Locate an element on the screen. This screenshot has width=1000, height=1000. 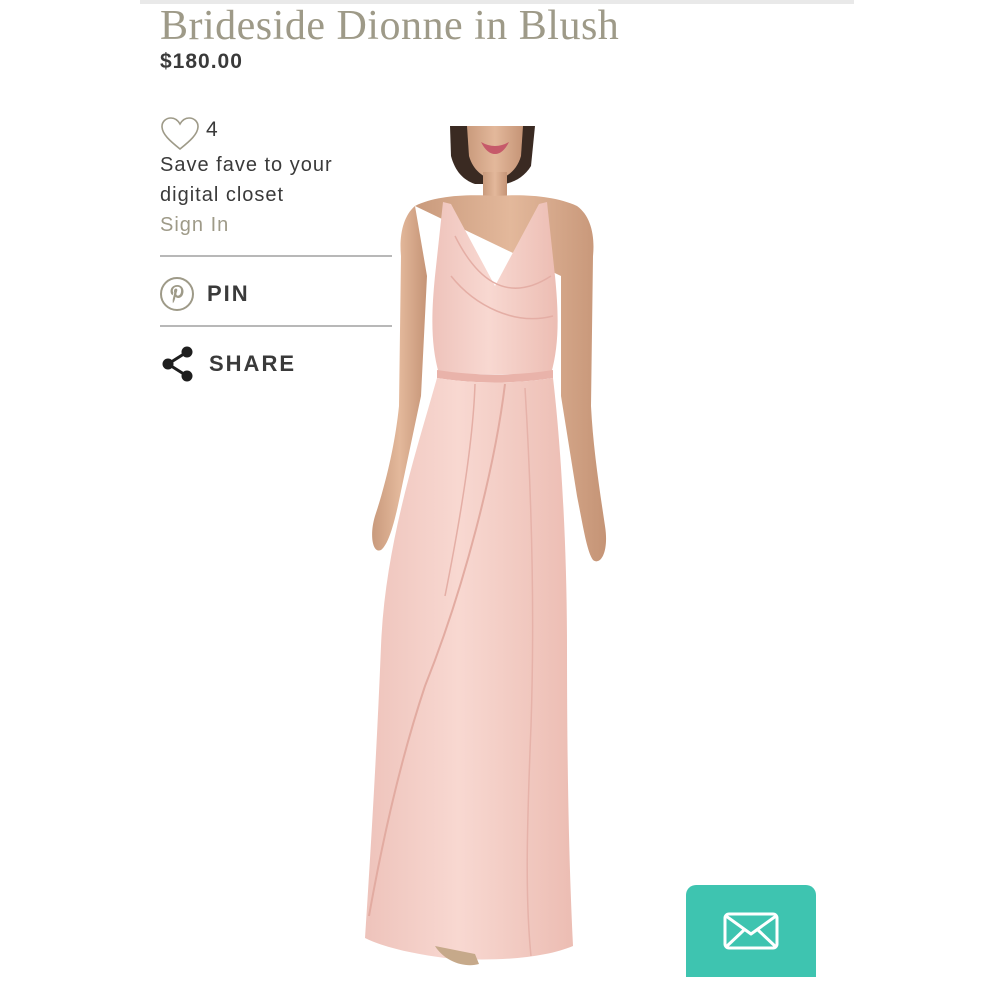
pin-button: PIN is located at coordinates (205, 294).